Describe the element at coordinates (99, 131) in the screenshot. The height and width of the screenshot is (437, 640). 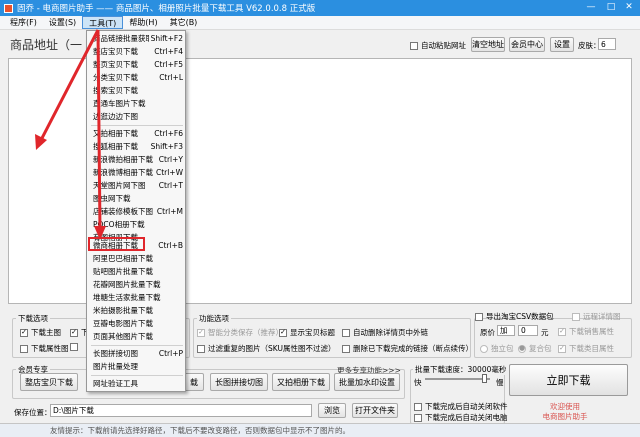
I see `arrow-to-weishang` at that location.